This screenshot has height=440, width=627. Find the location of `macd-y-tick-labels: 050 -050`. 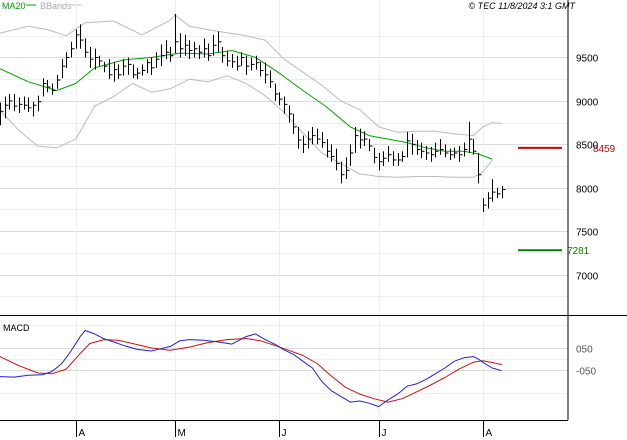

macd-y-tick-labels: 050 -050 is located at coordinates (586, 361).